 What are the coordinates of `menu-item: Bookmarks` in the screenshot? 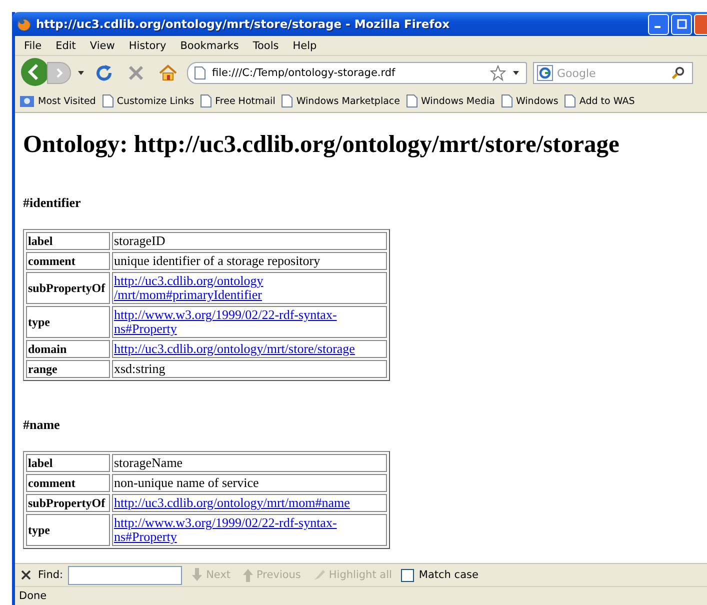 It's located at (209, 46).